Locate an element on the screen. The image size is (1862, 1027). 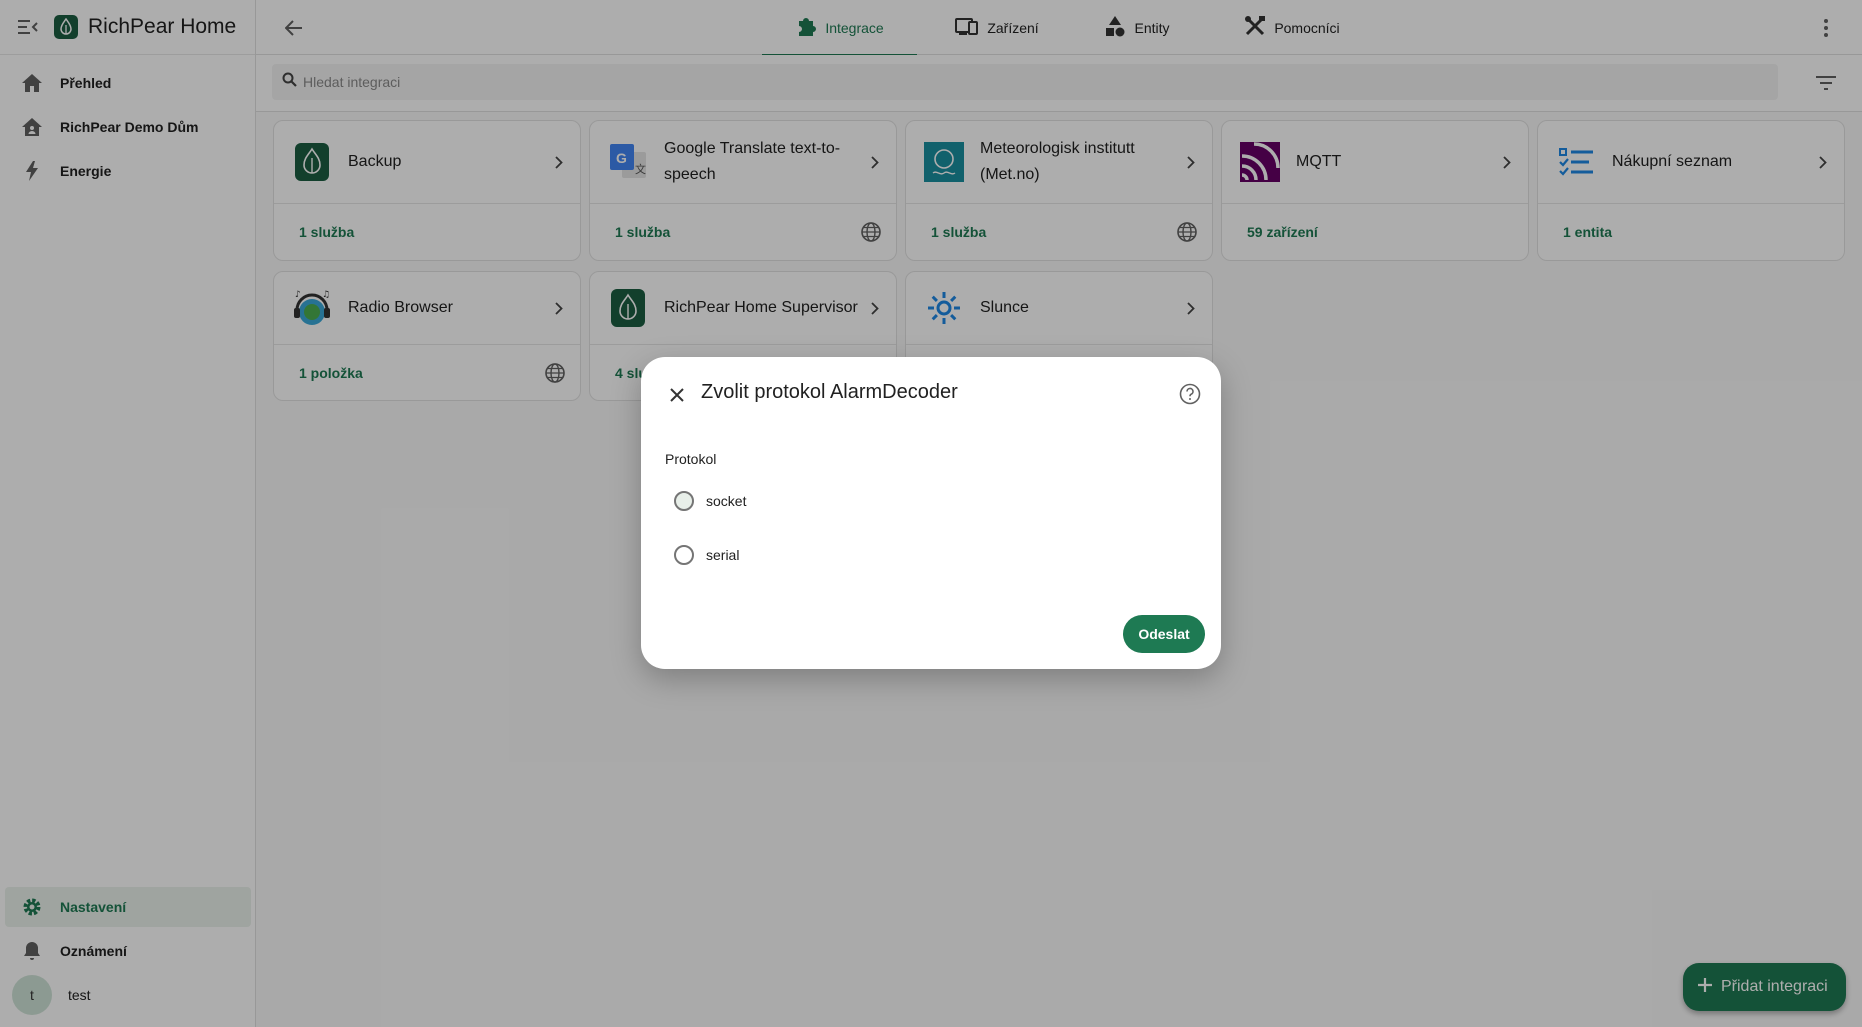
help-icon is located at coordinates (1190, 394).